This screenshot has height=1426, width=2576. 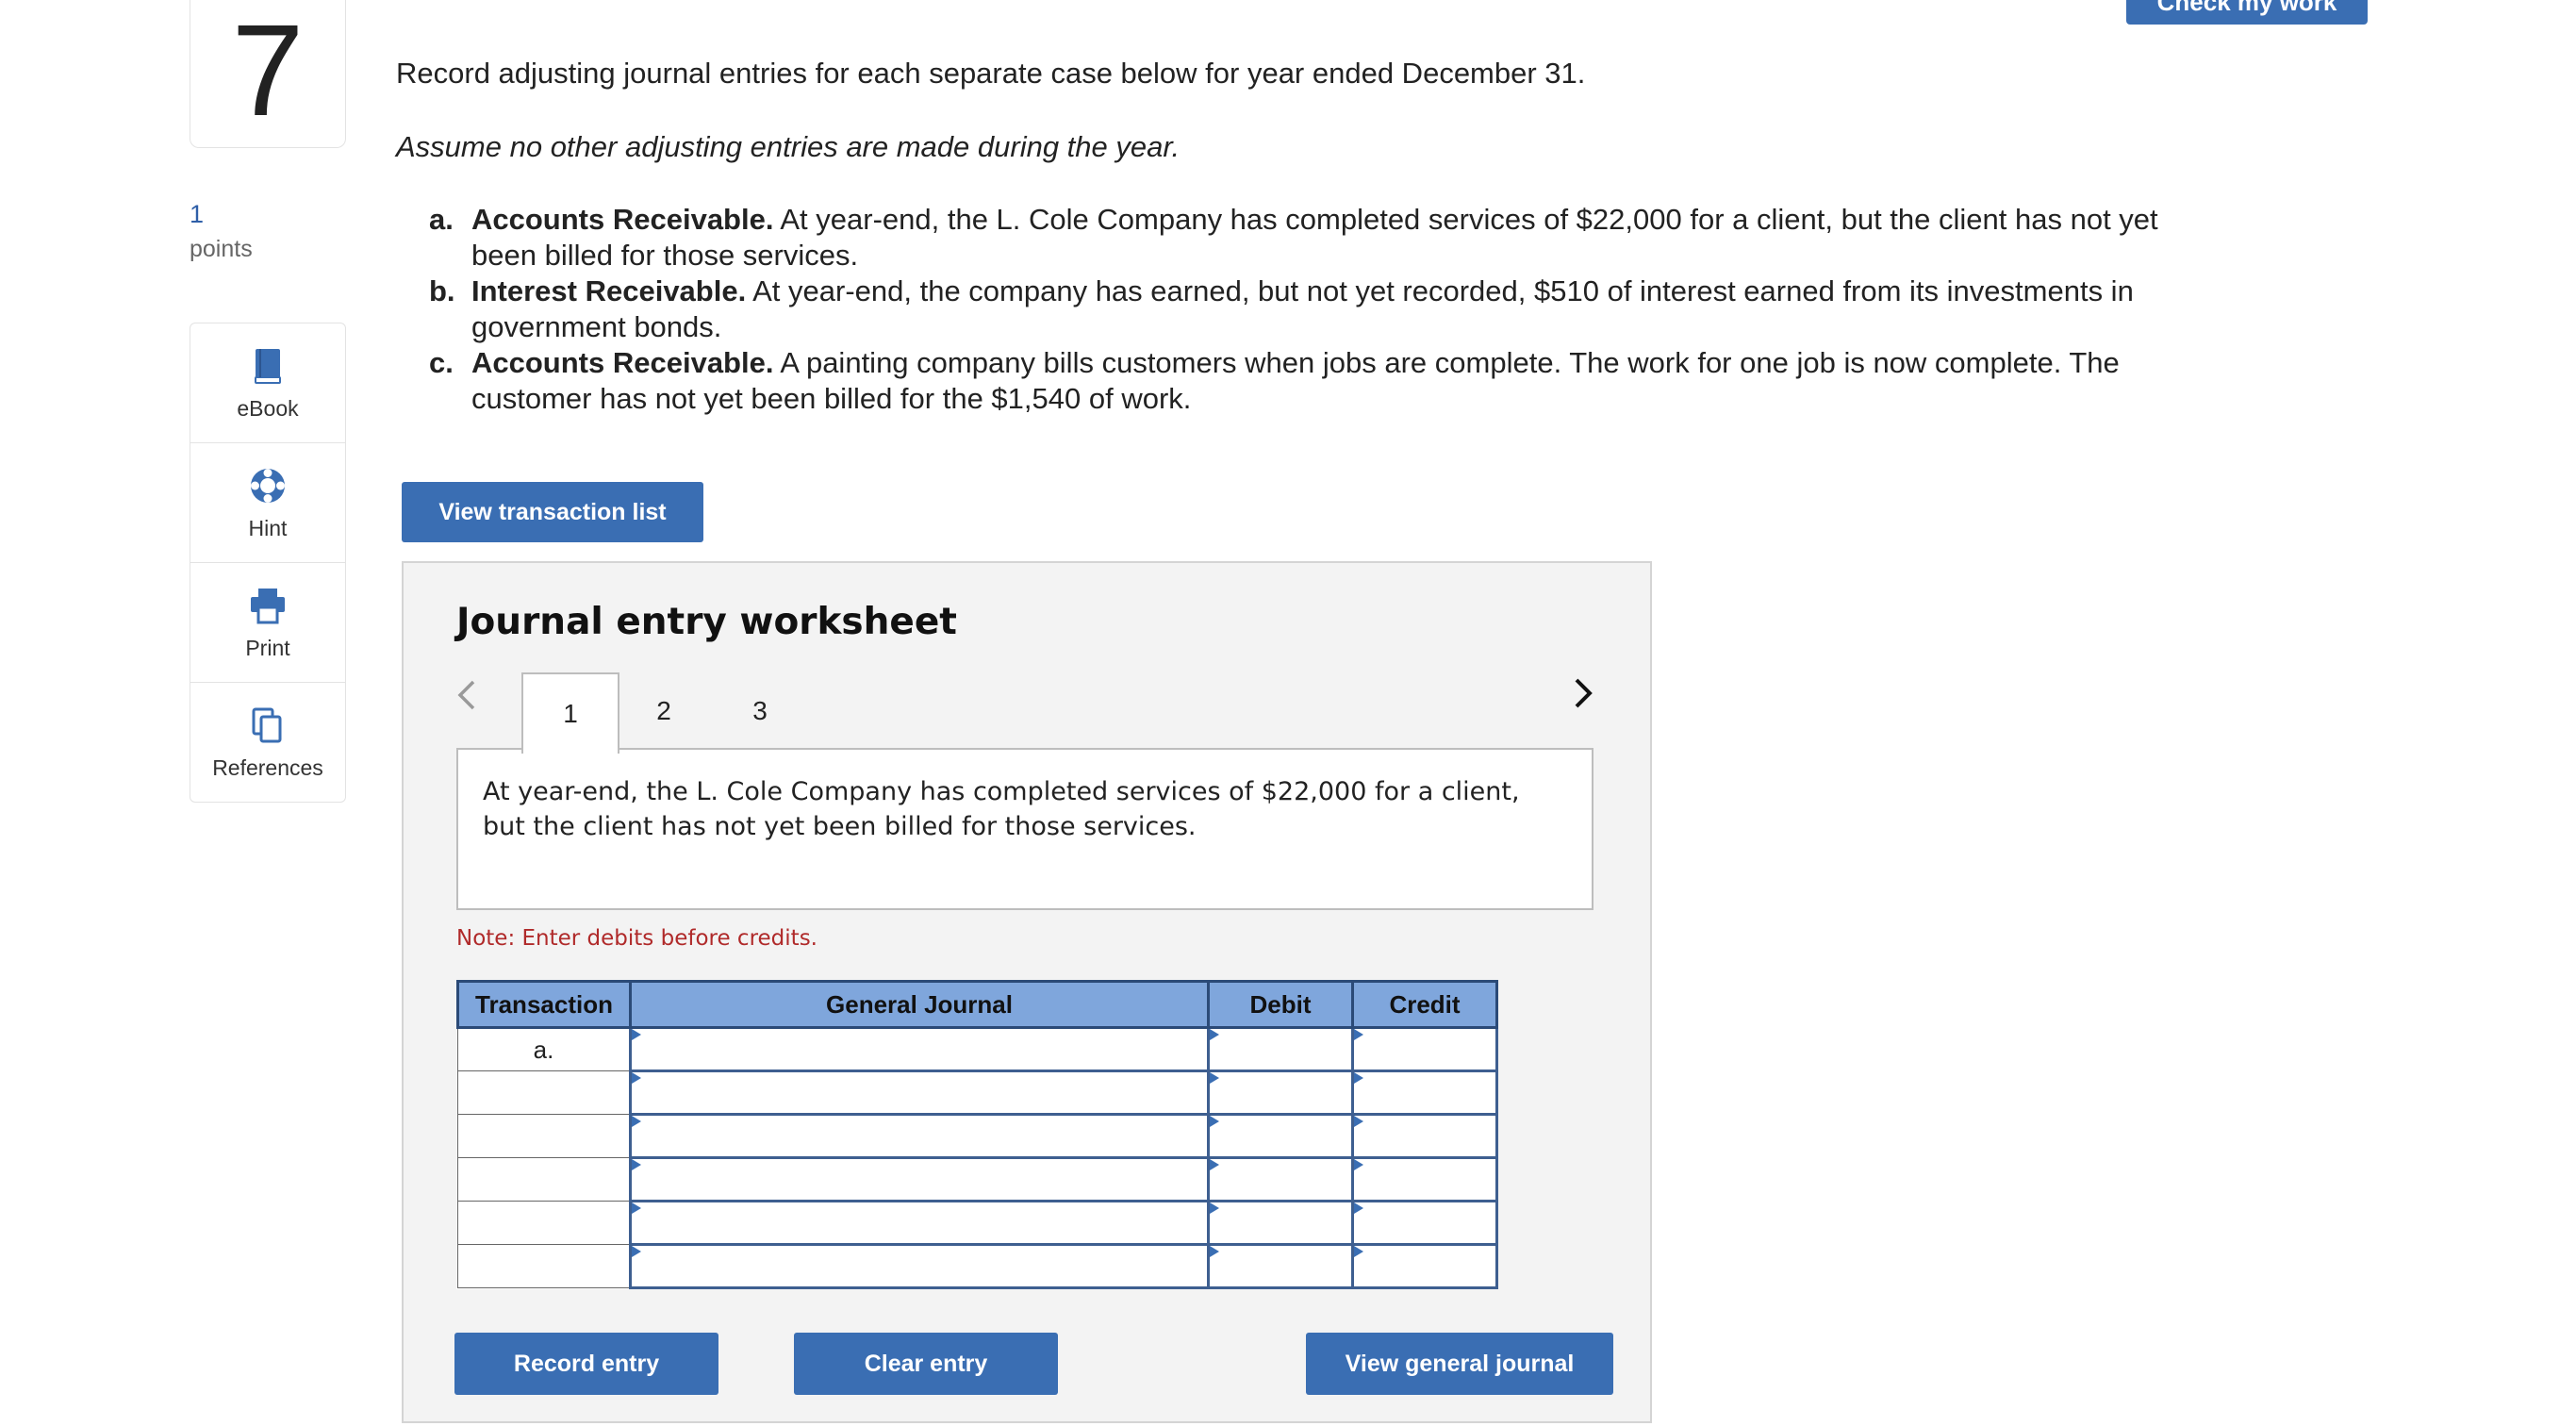 I want to click on table-row: a., so click(x=977, y=1049).